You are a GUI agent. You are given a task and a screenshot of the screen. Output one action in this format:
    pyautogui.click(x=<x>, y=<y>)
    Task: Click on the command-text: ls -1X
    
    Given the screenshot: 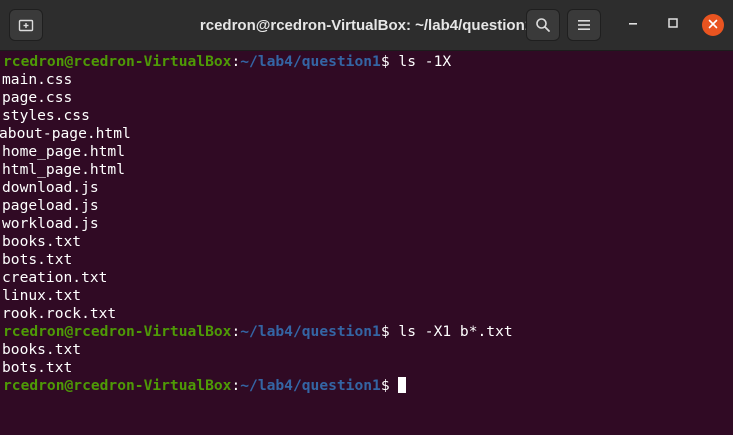 What is the action you would take?
    pyautogui.click(x=420, y=61)
    